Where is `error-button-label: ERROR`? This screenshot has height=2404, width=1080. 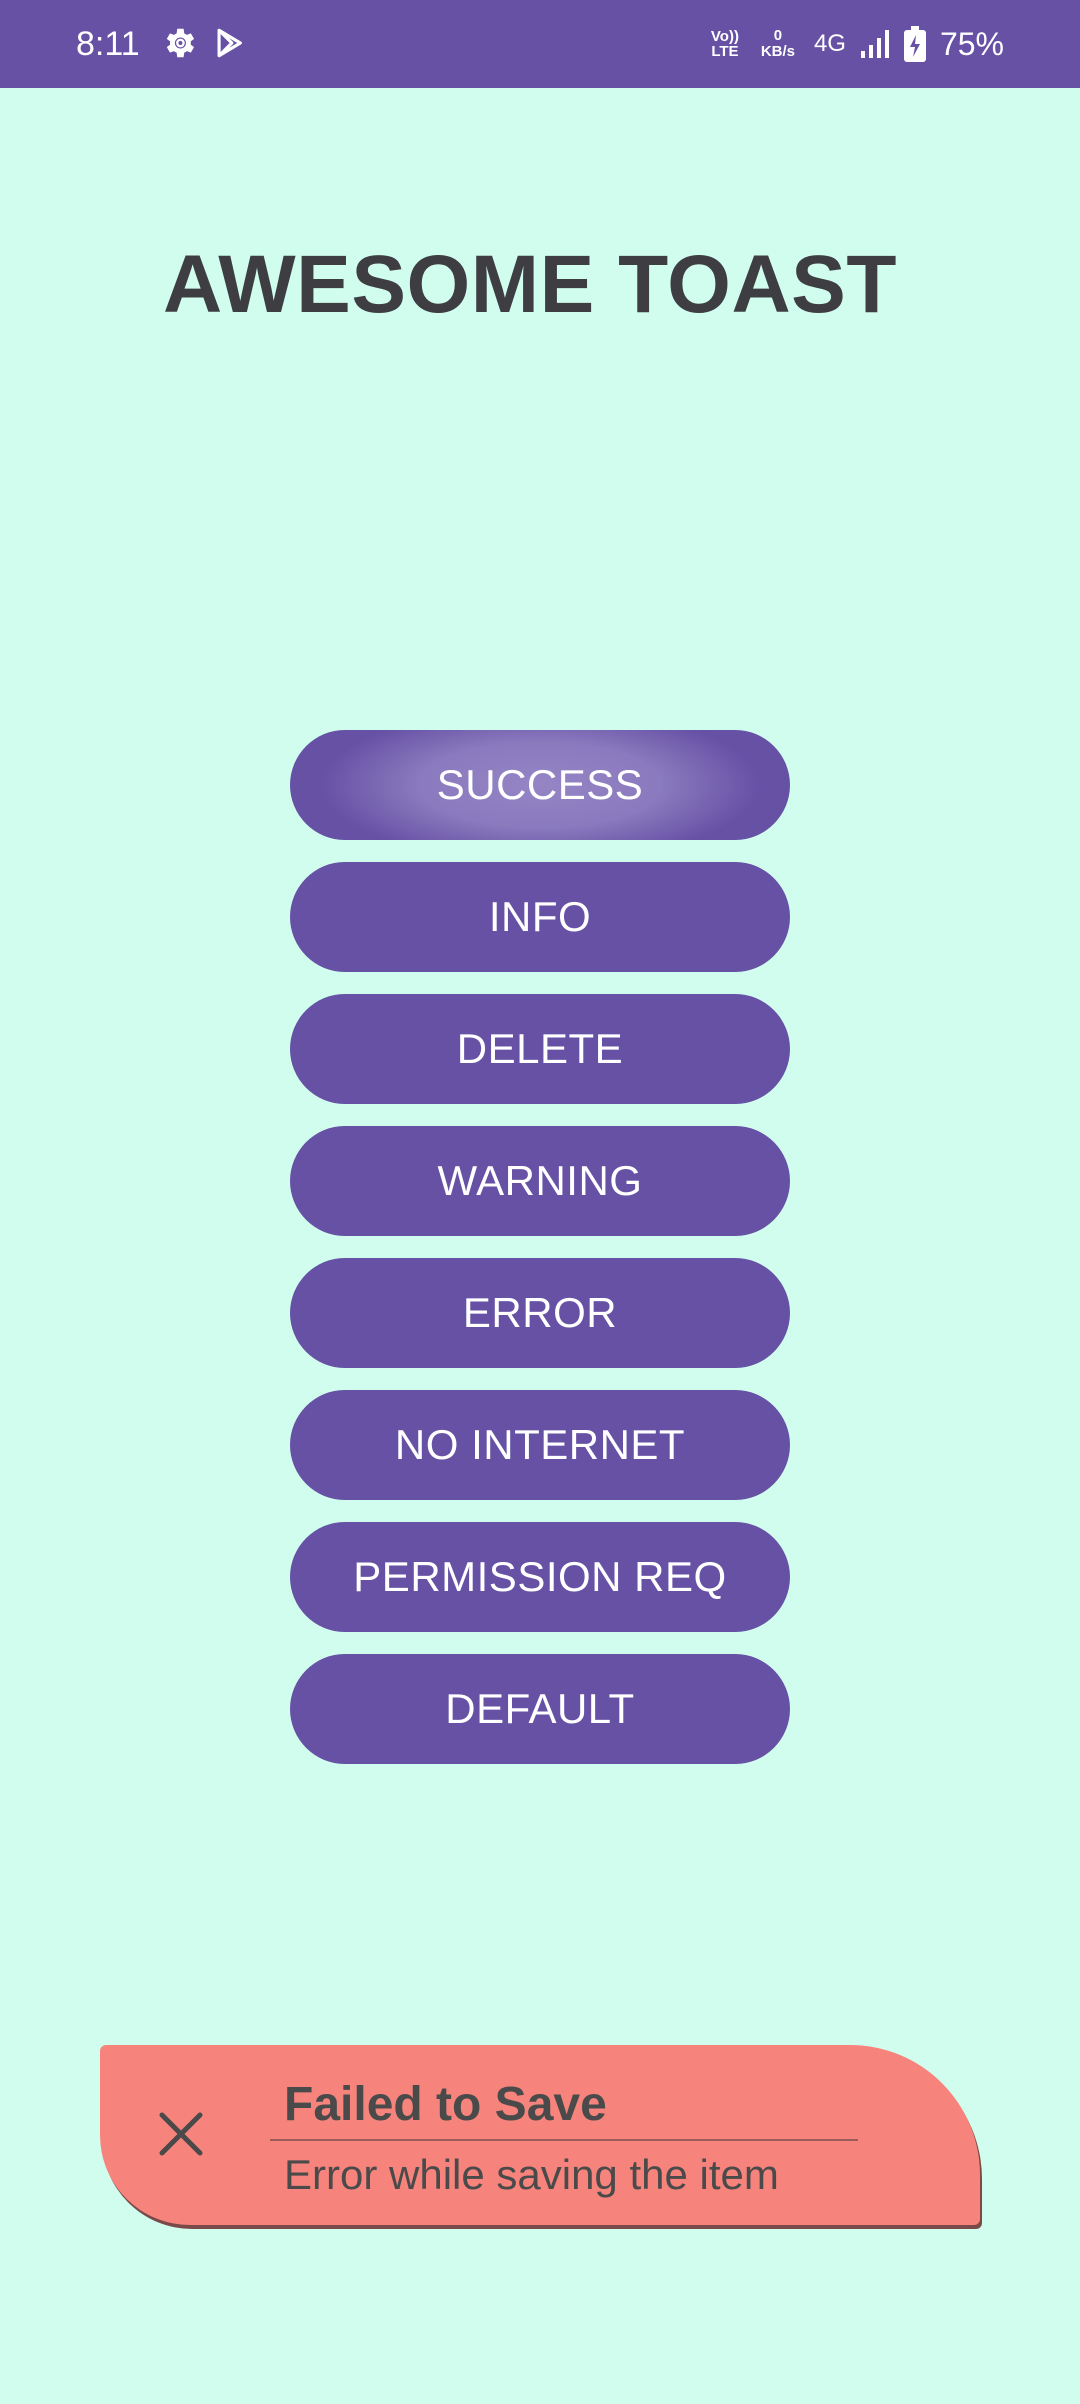
error-button-label: ERROR is located at coordinates (540, 1312).